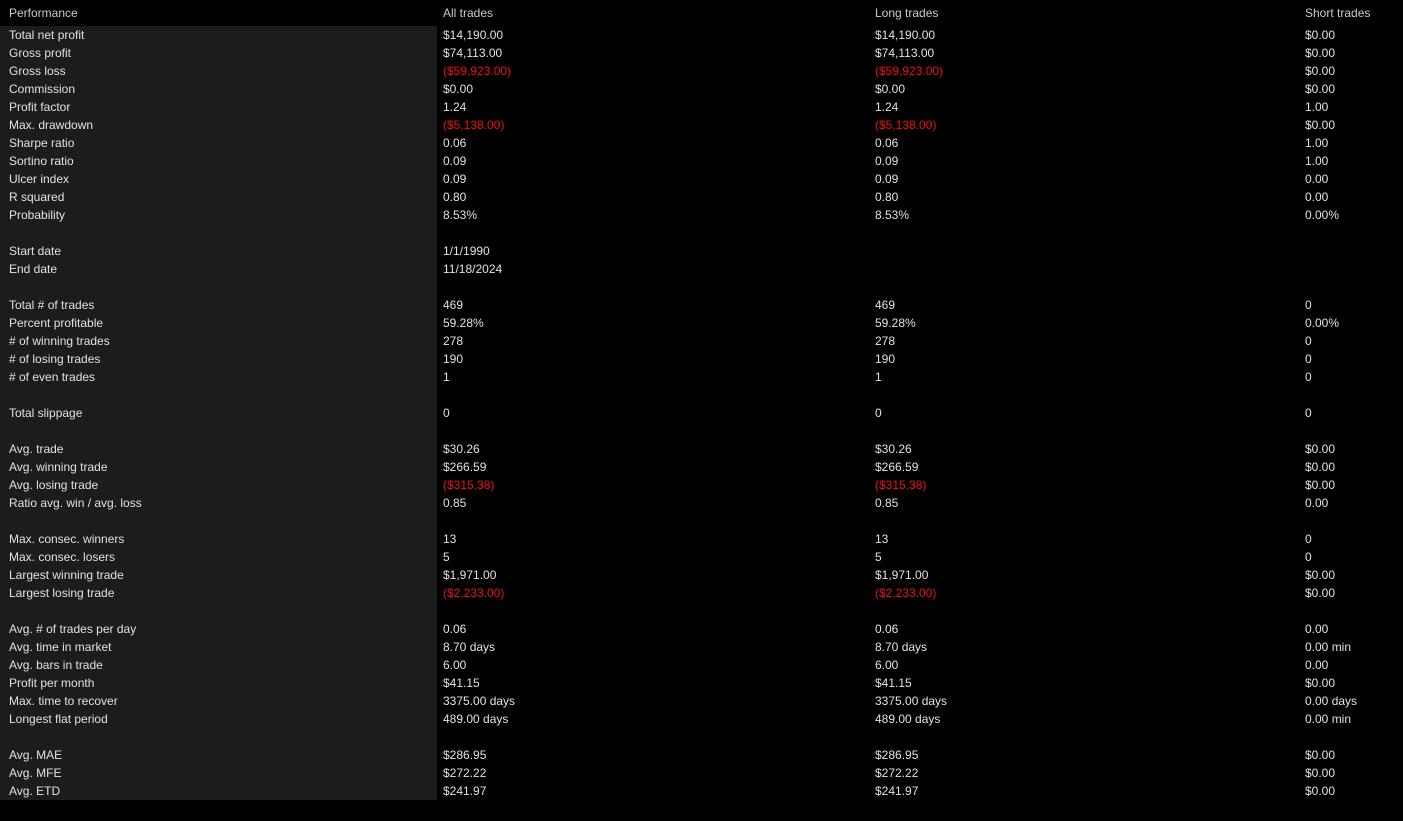 The height and width of the screenshot is (821, 1403). What do you see at coordinates (701, 53) in the screenshot?
I see `table-row: Gross profit $74,113.00 $74,113.00 $0.00` at bounding box center [701, 53].